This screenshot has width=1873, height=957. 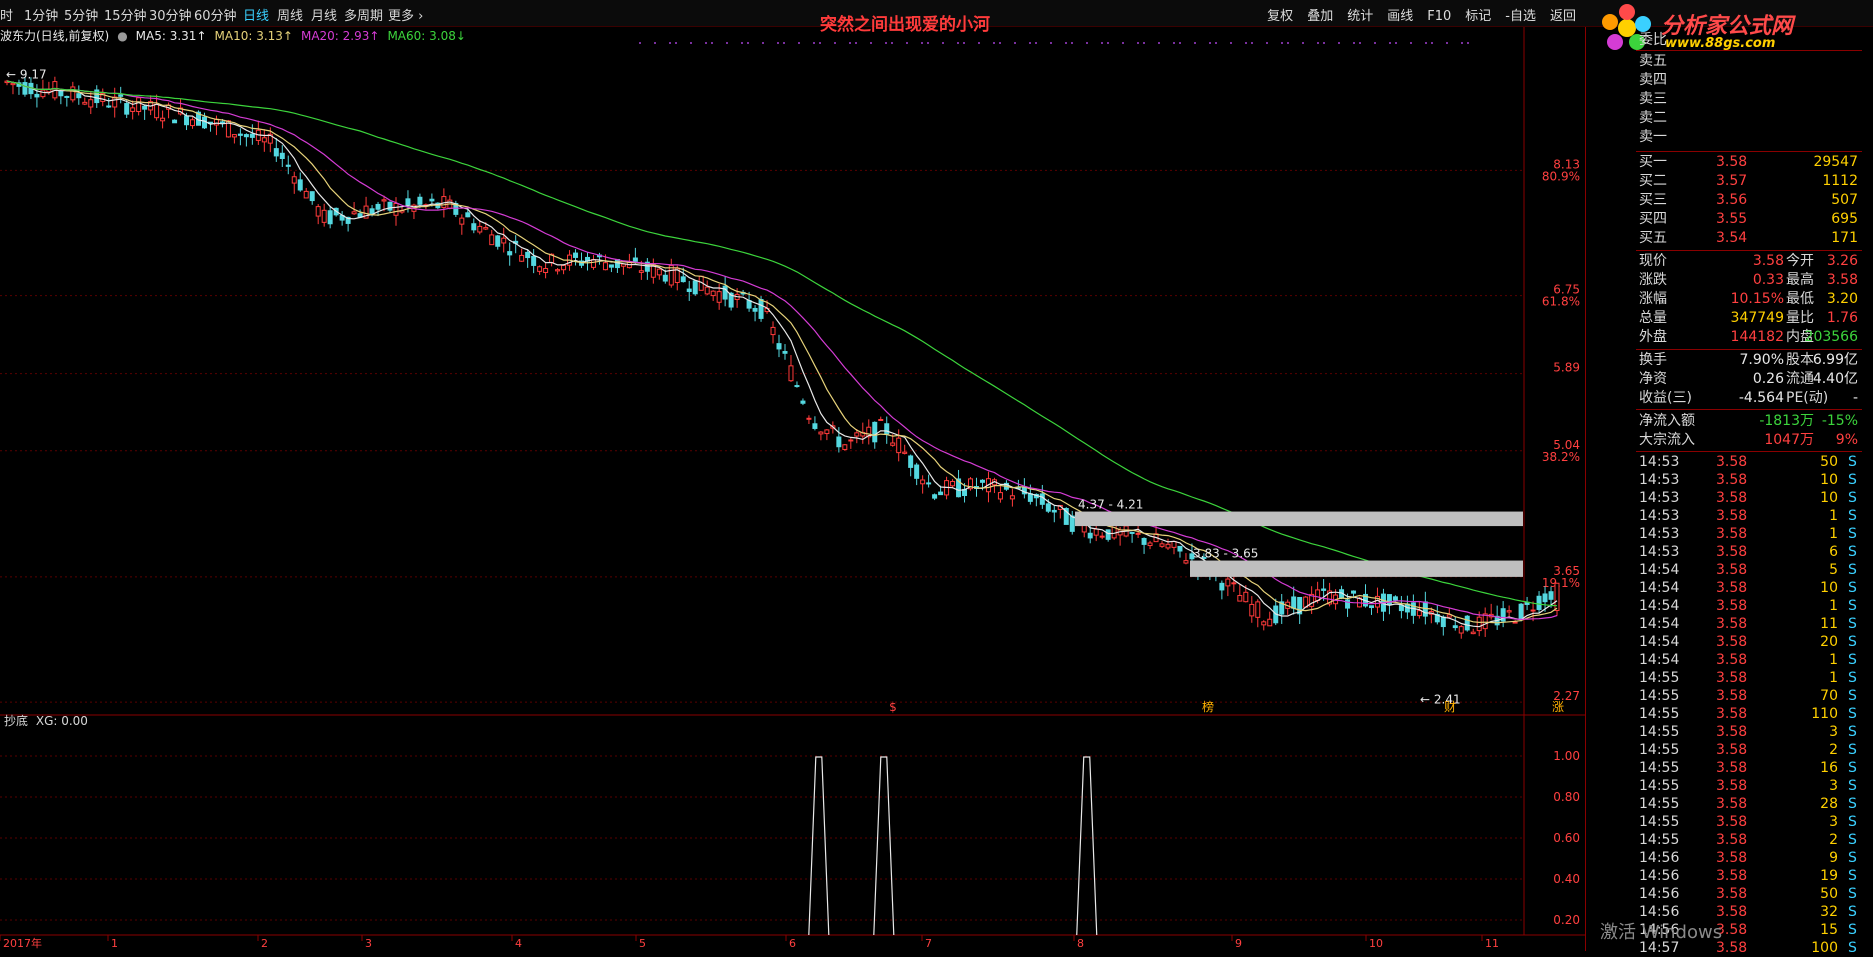 I want to click on tool-button-4: F10, so click(x=1439, y=16).